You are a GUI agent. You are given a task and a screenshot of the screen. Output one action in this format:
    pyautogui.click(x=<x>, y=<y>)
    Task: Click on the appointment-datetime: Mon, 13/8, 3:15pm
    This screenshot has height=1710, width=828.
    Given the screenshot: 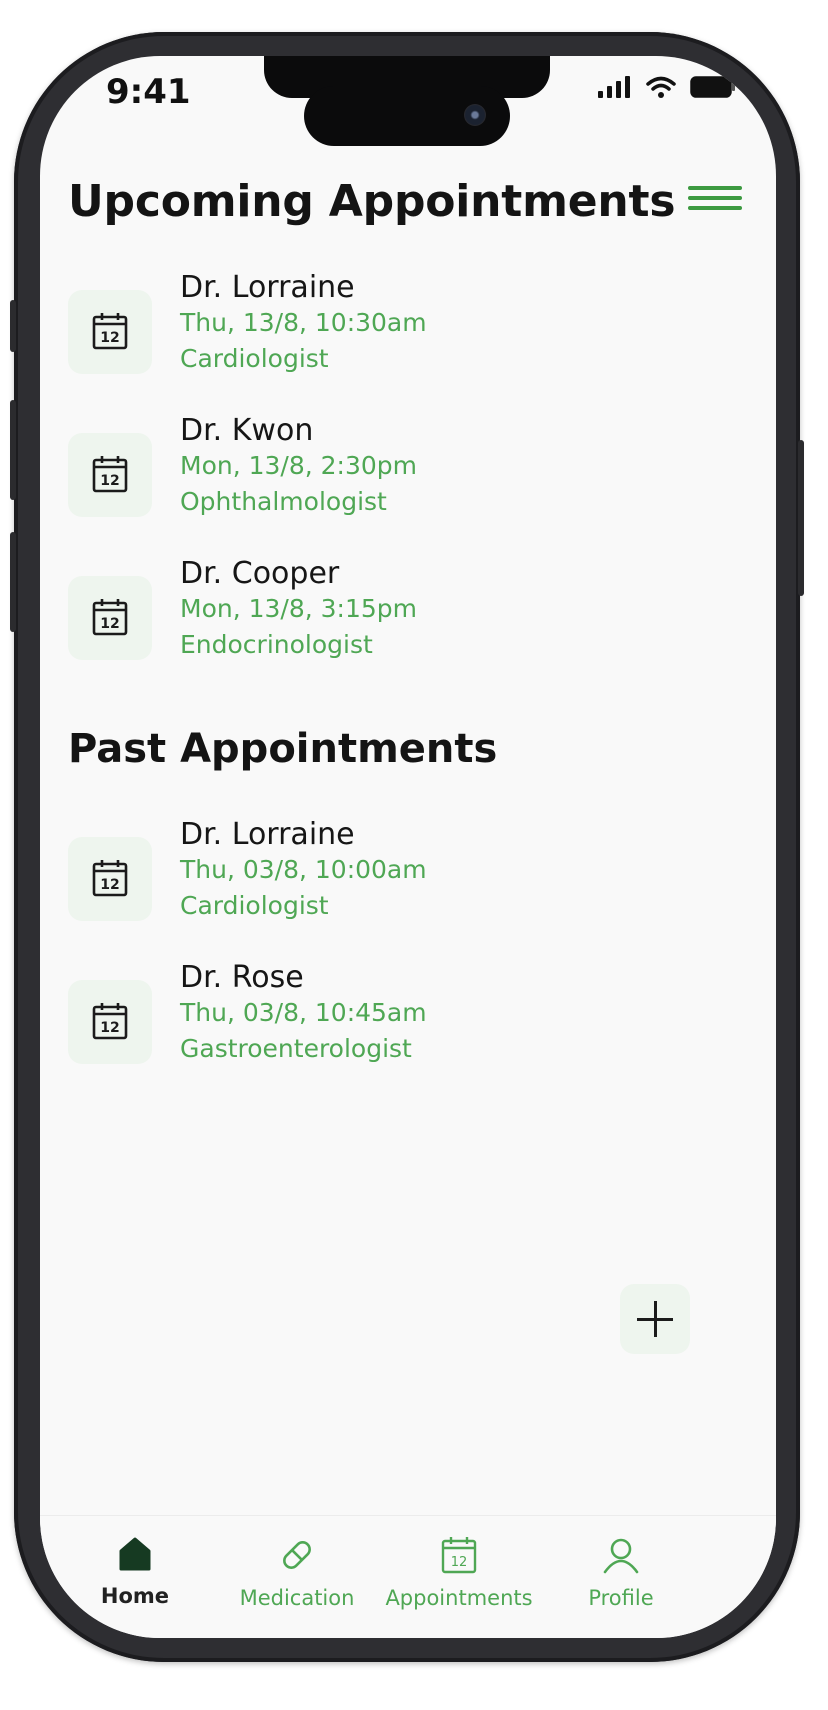 What is the action you would take?
    pyautogui.click(x=298, y=608)
    